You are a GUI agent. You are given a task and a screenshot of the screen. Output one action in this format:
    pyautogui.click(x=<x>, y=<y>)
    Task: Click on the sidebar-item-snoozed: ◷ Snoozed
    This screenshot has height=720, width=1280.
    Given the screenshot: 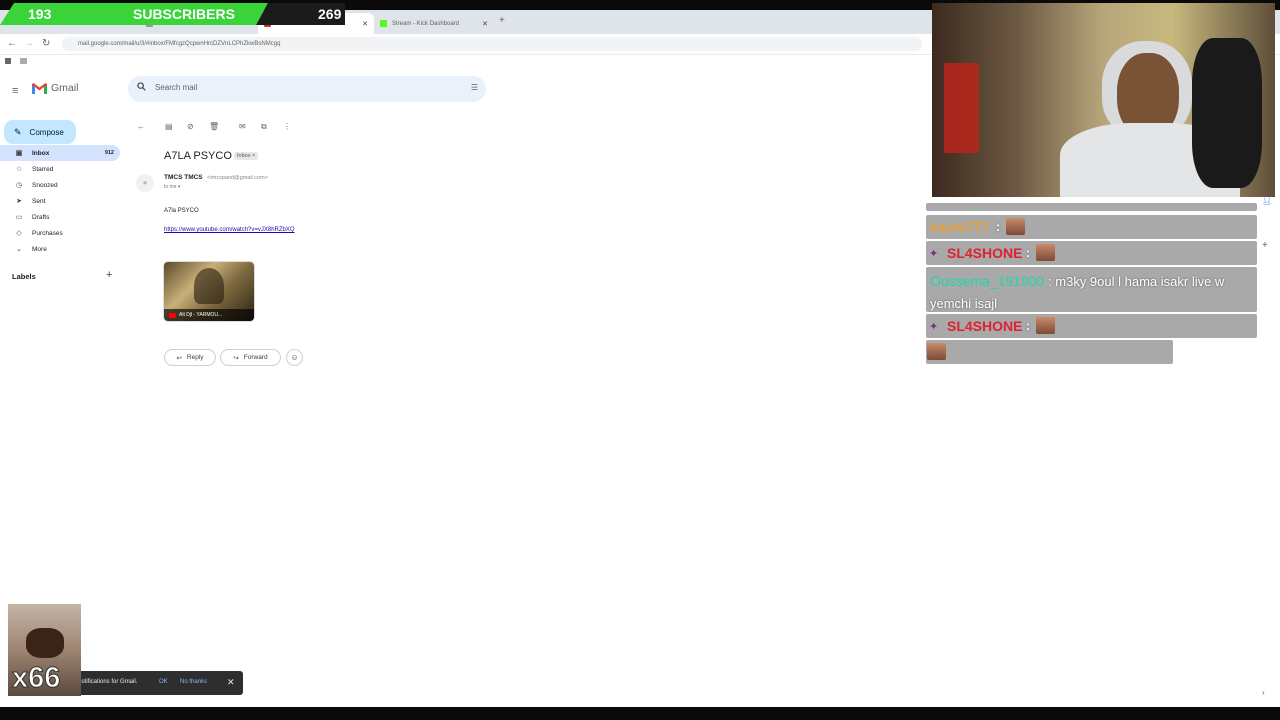 What is the action you would take?
    pyautogui.click(x=60, y=185)
    